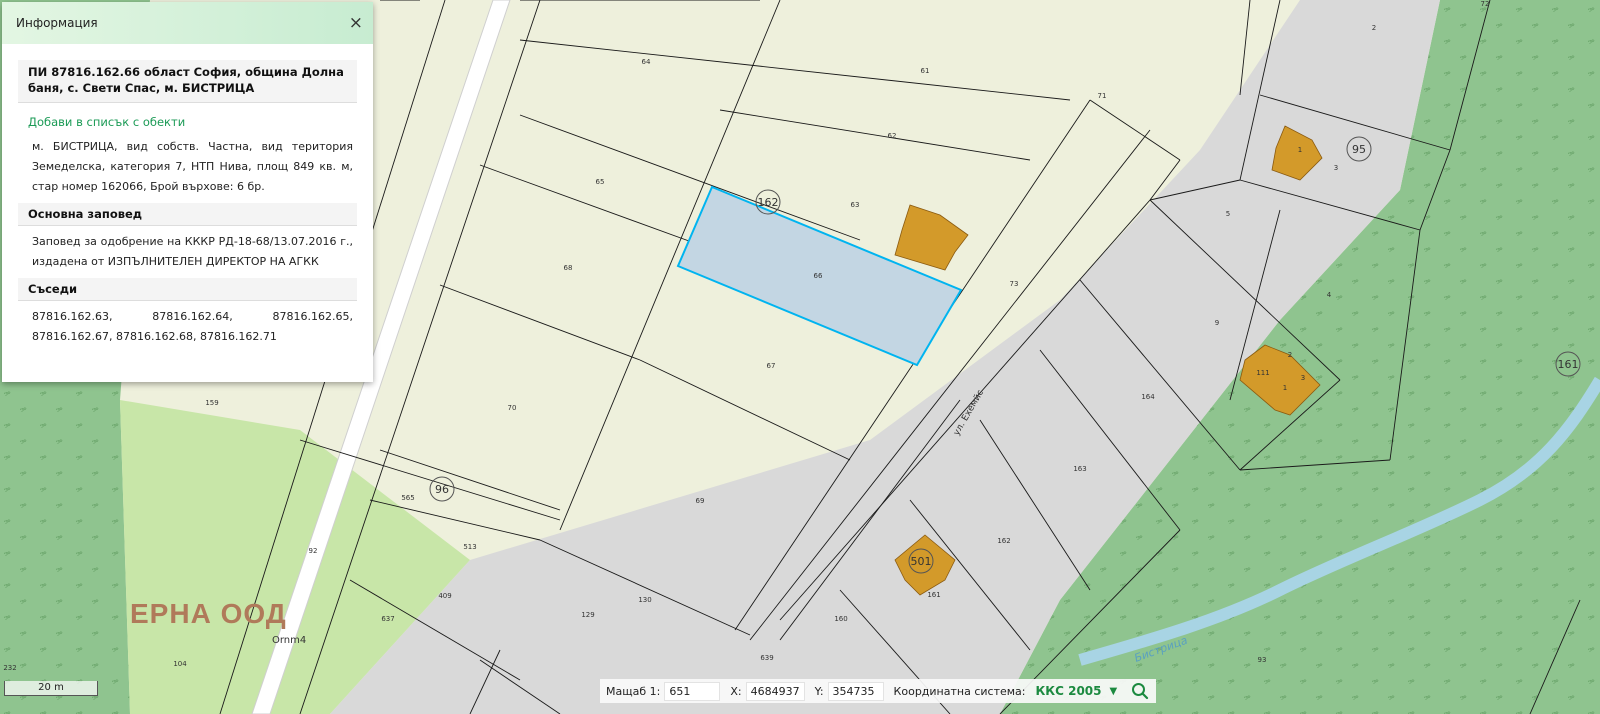  I want to click on parcel-label: 160, so click(840, 619).